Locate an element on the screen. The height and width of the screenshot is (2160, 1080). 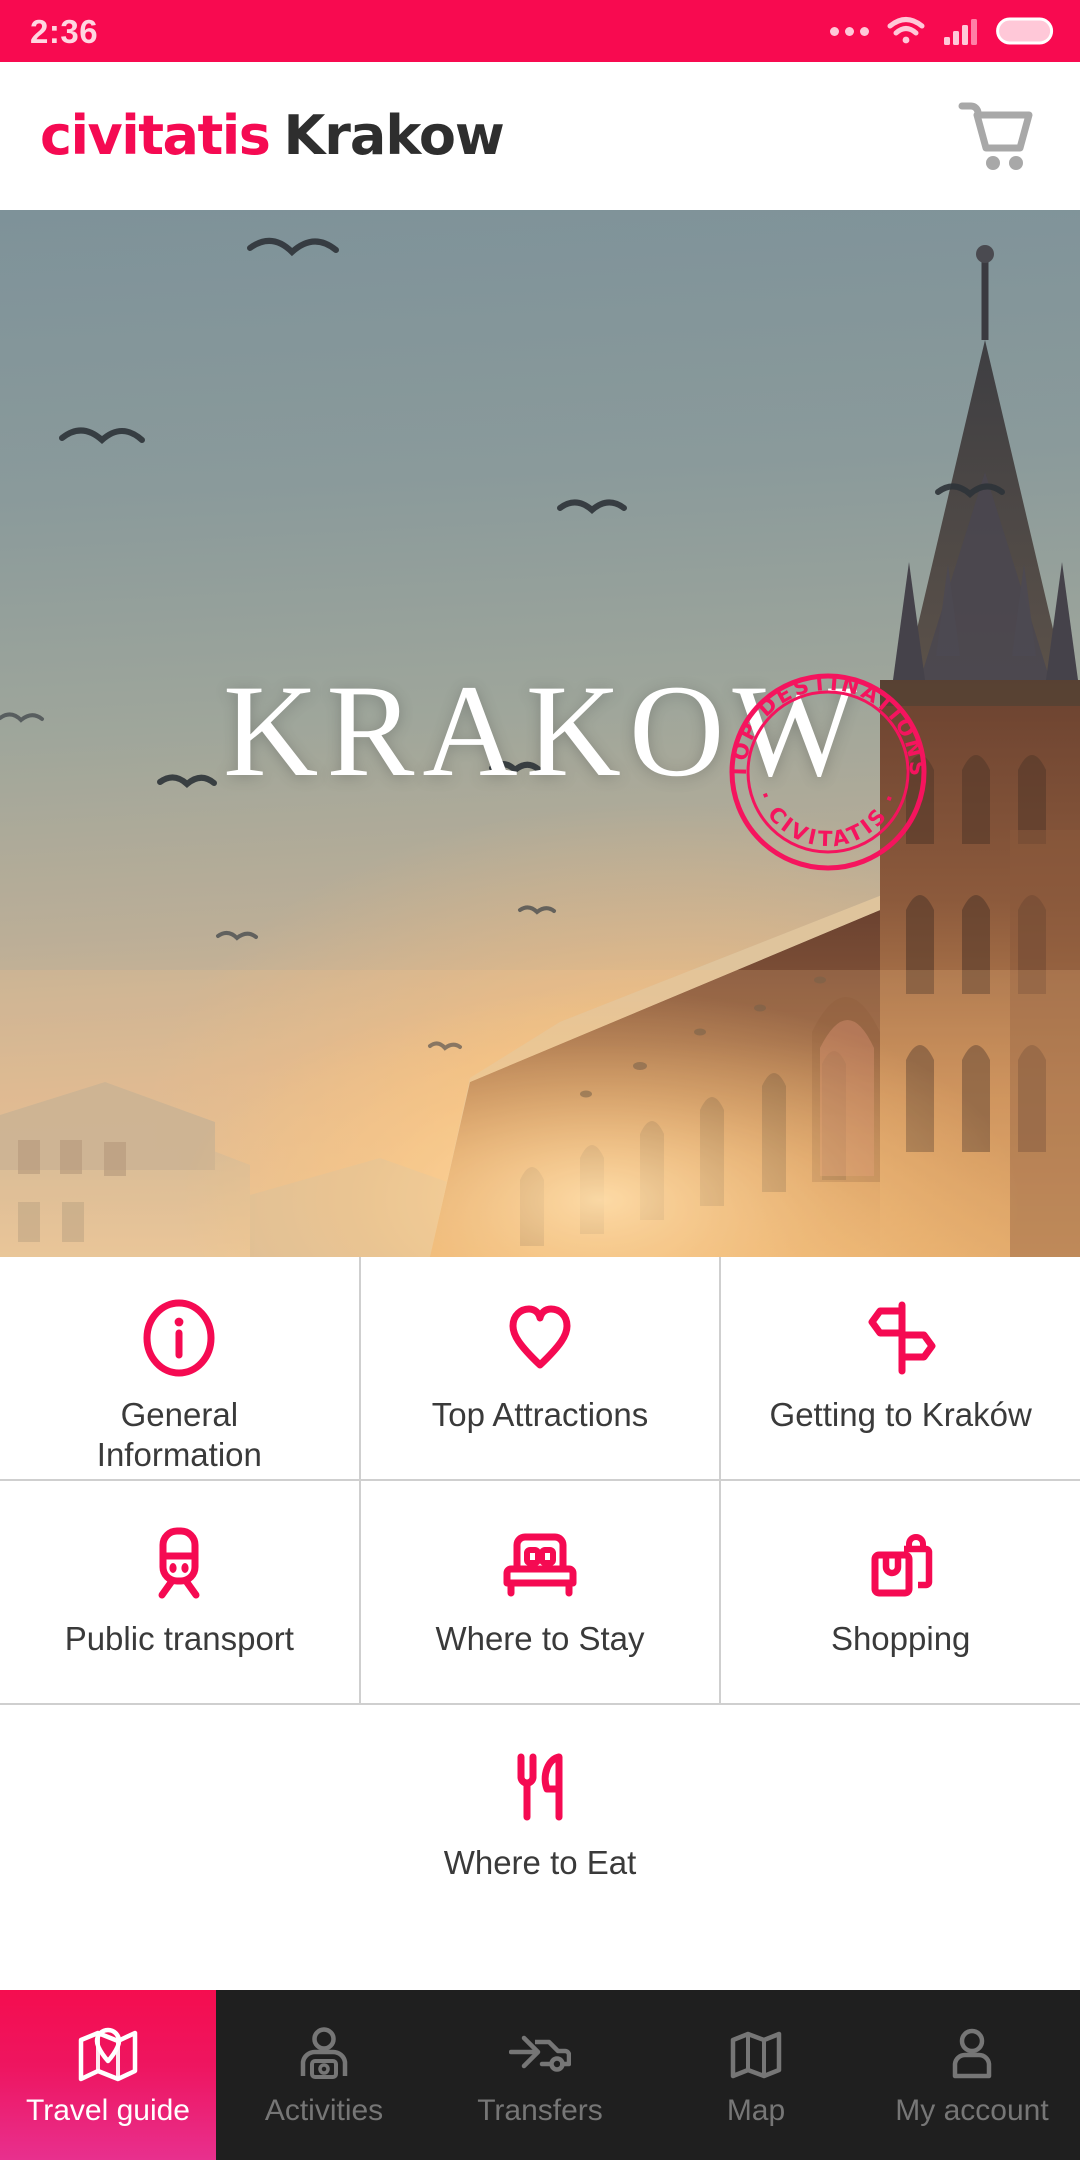
nav-tab-transfers: Transfers is located at coordinates (540, 2075).